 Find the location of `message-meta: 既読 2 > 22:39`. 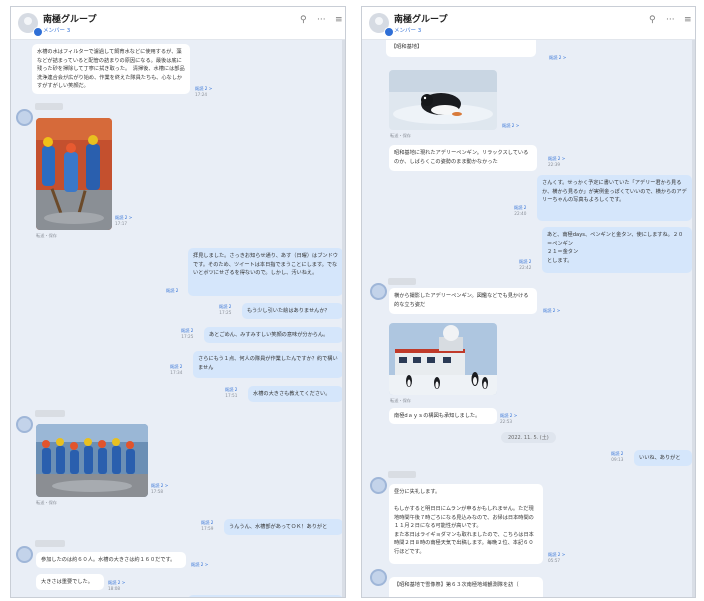

message-meta: 既読 2 > 22:39 is located at coordinates (556, 161).